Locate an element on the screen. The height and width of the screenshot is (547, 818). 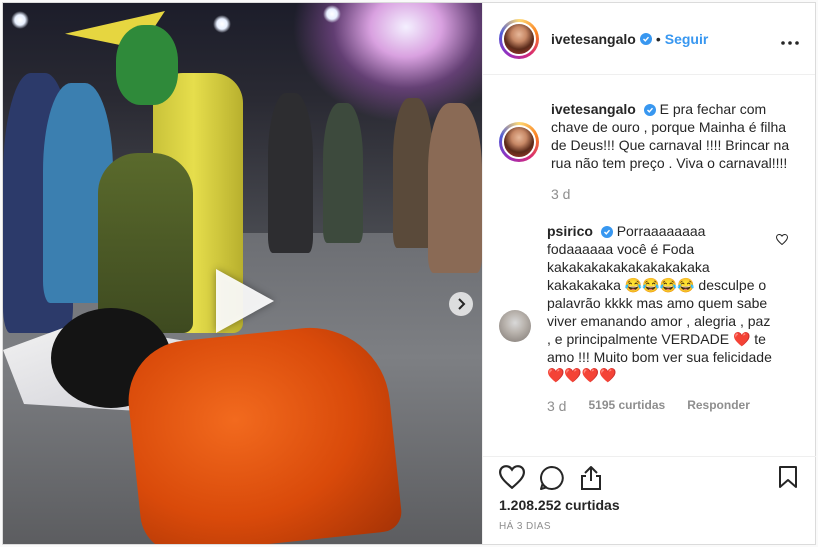
post-header: ivetesangalo • Seguir is located at coordinates (649, 39).